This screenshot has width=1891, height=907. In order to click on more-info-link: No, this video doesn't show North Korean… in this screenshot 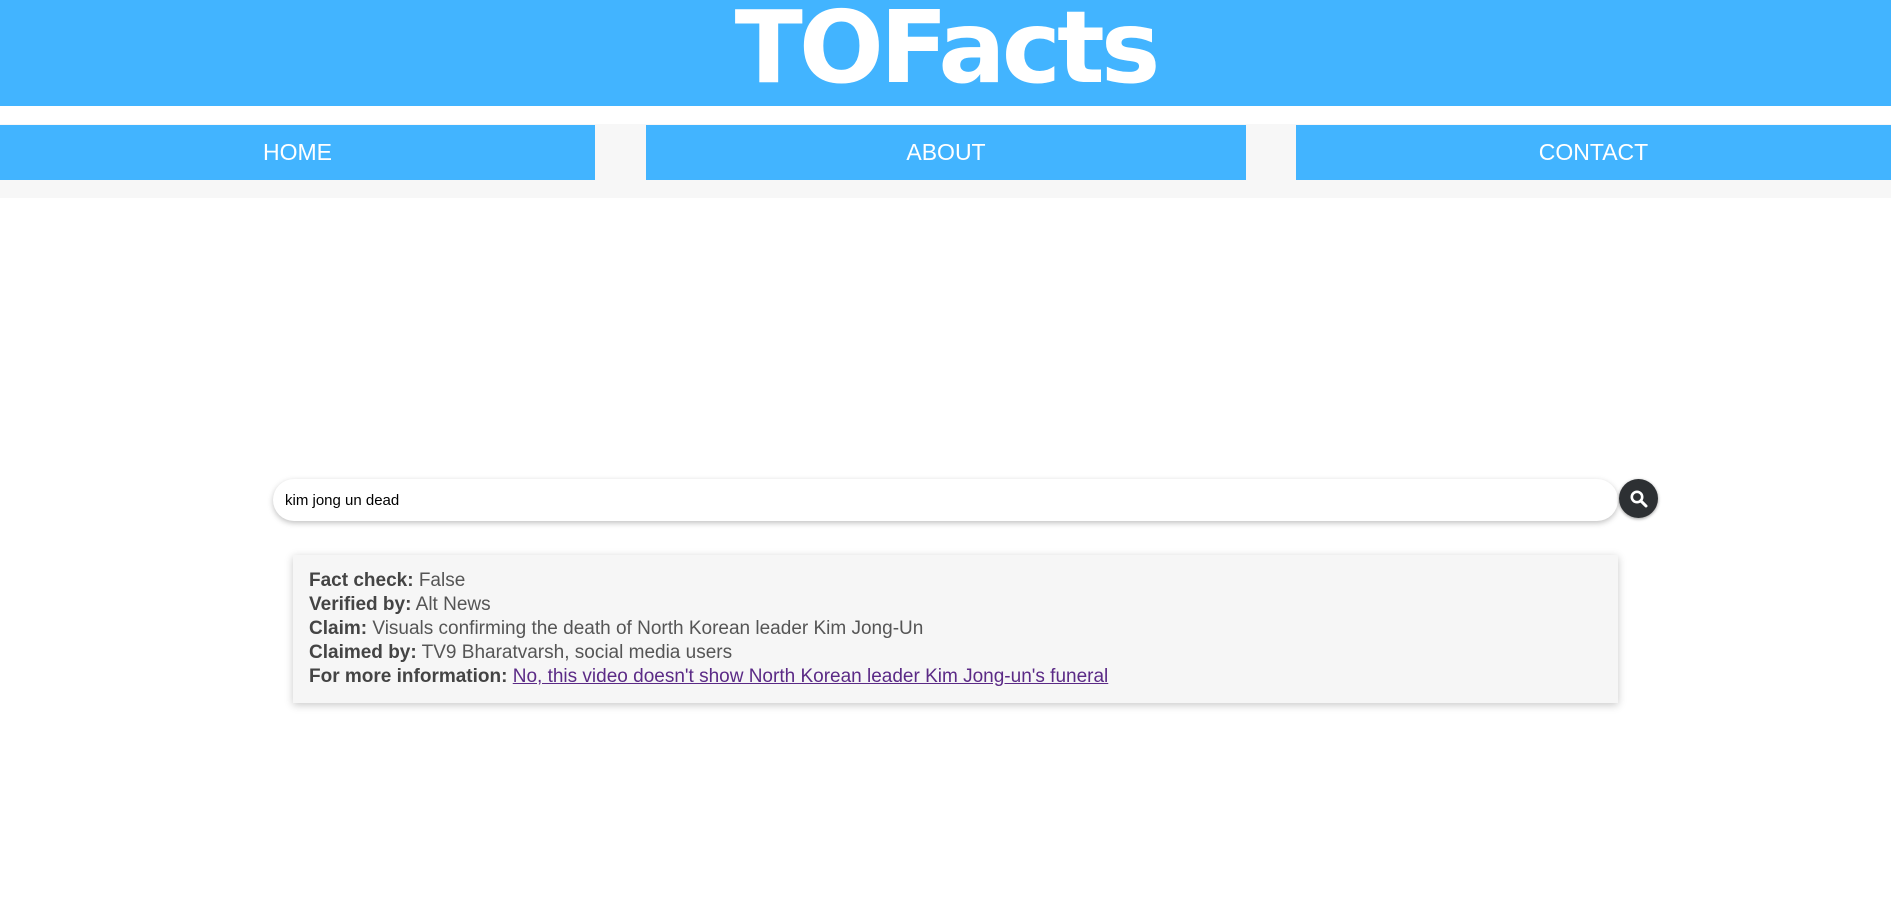, I will do `click(811, 676)`.